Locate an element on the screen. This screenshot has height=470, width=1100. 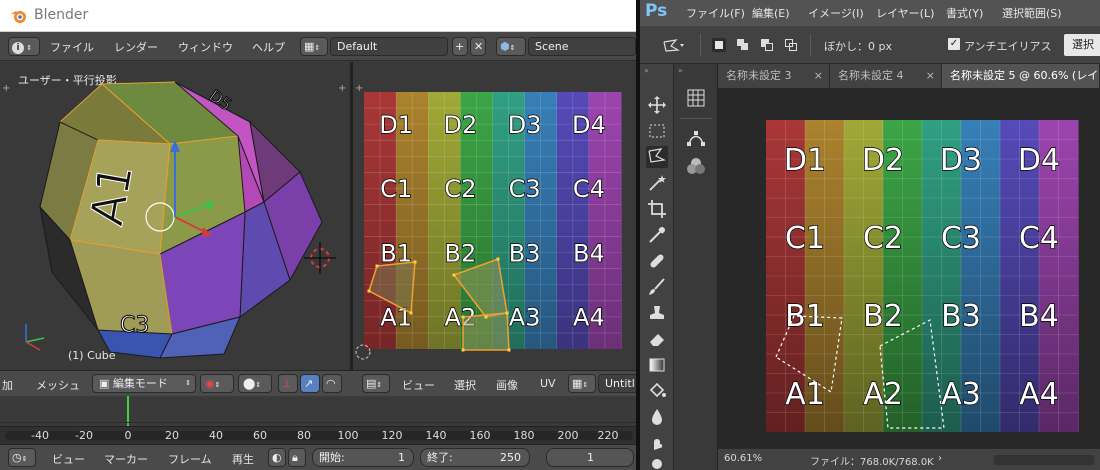
rotate-manipulator-button: ◠ is located at coordinates (332, 383).